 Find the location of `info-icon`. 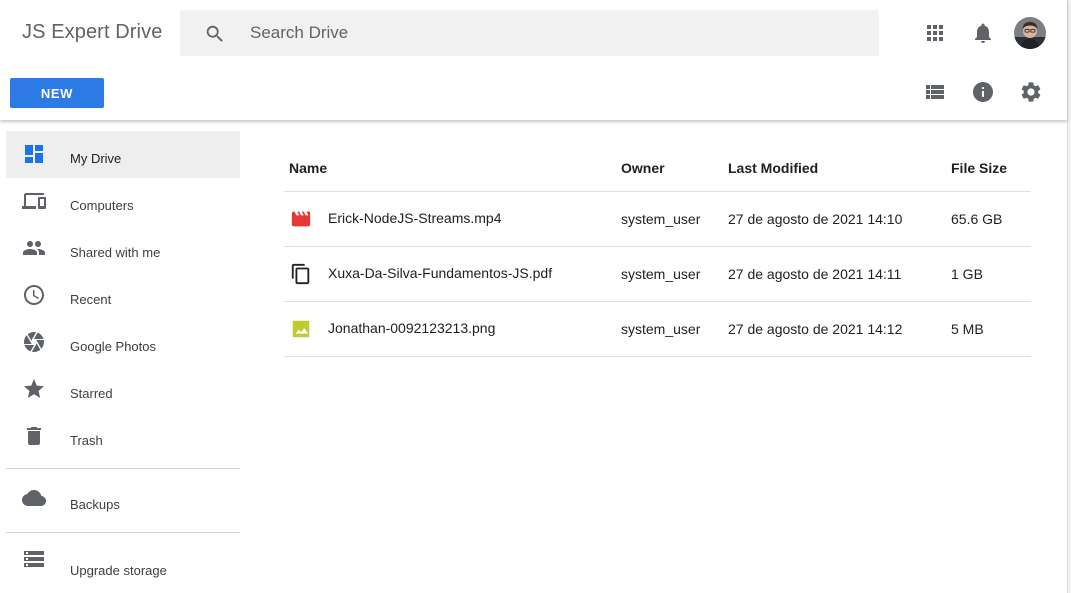

info-icon is located at coordinates (983, 92).